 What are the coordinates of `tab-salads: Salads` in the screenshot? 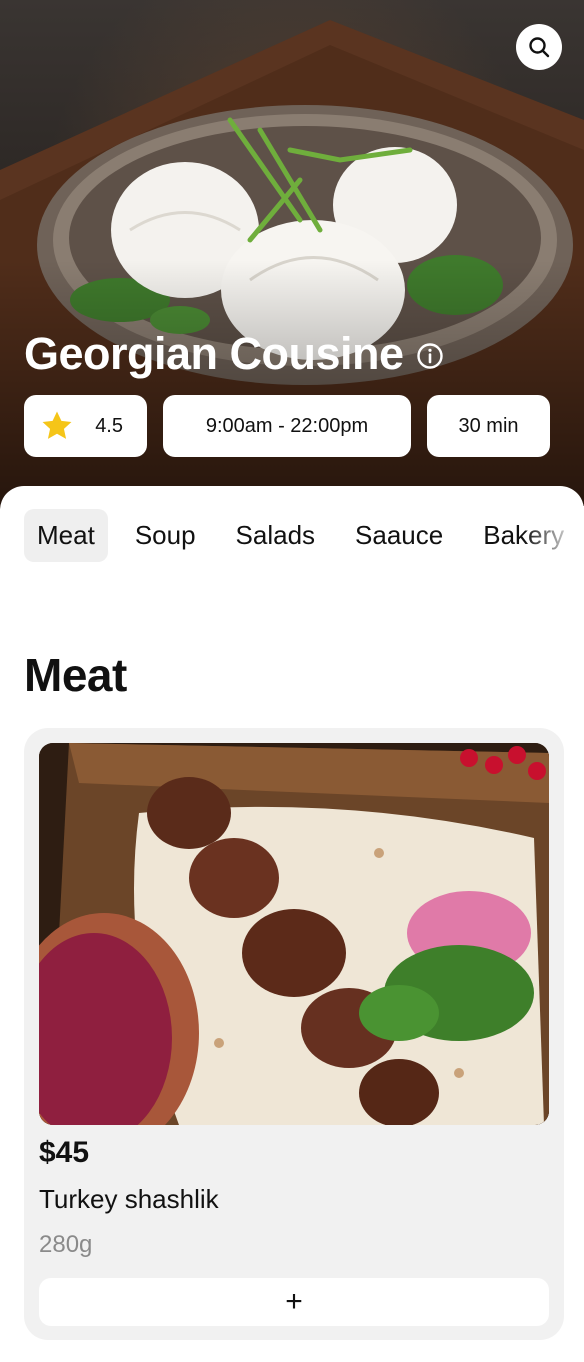 It's located at (276, 535).